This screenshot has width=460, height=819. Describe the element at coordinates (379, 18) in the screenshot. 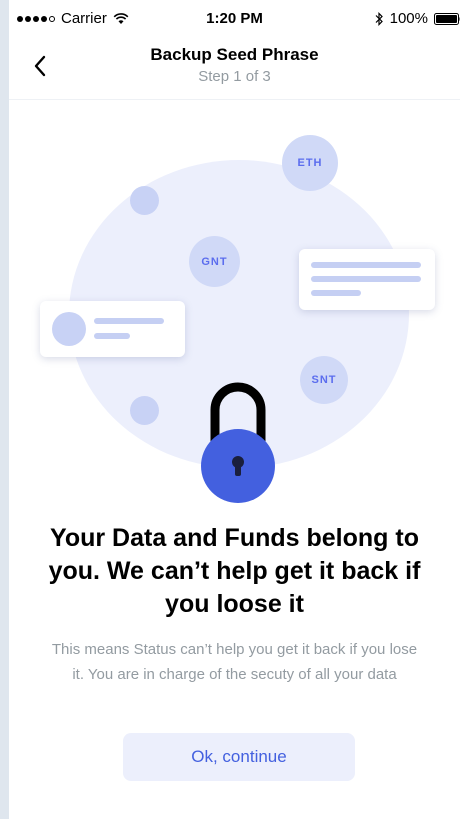

I see `bluetooth-icon` at that location.